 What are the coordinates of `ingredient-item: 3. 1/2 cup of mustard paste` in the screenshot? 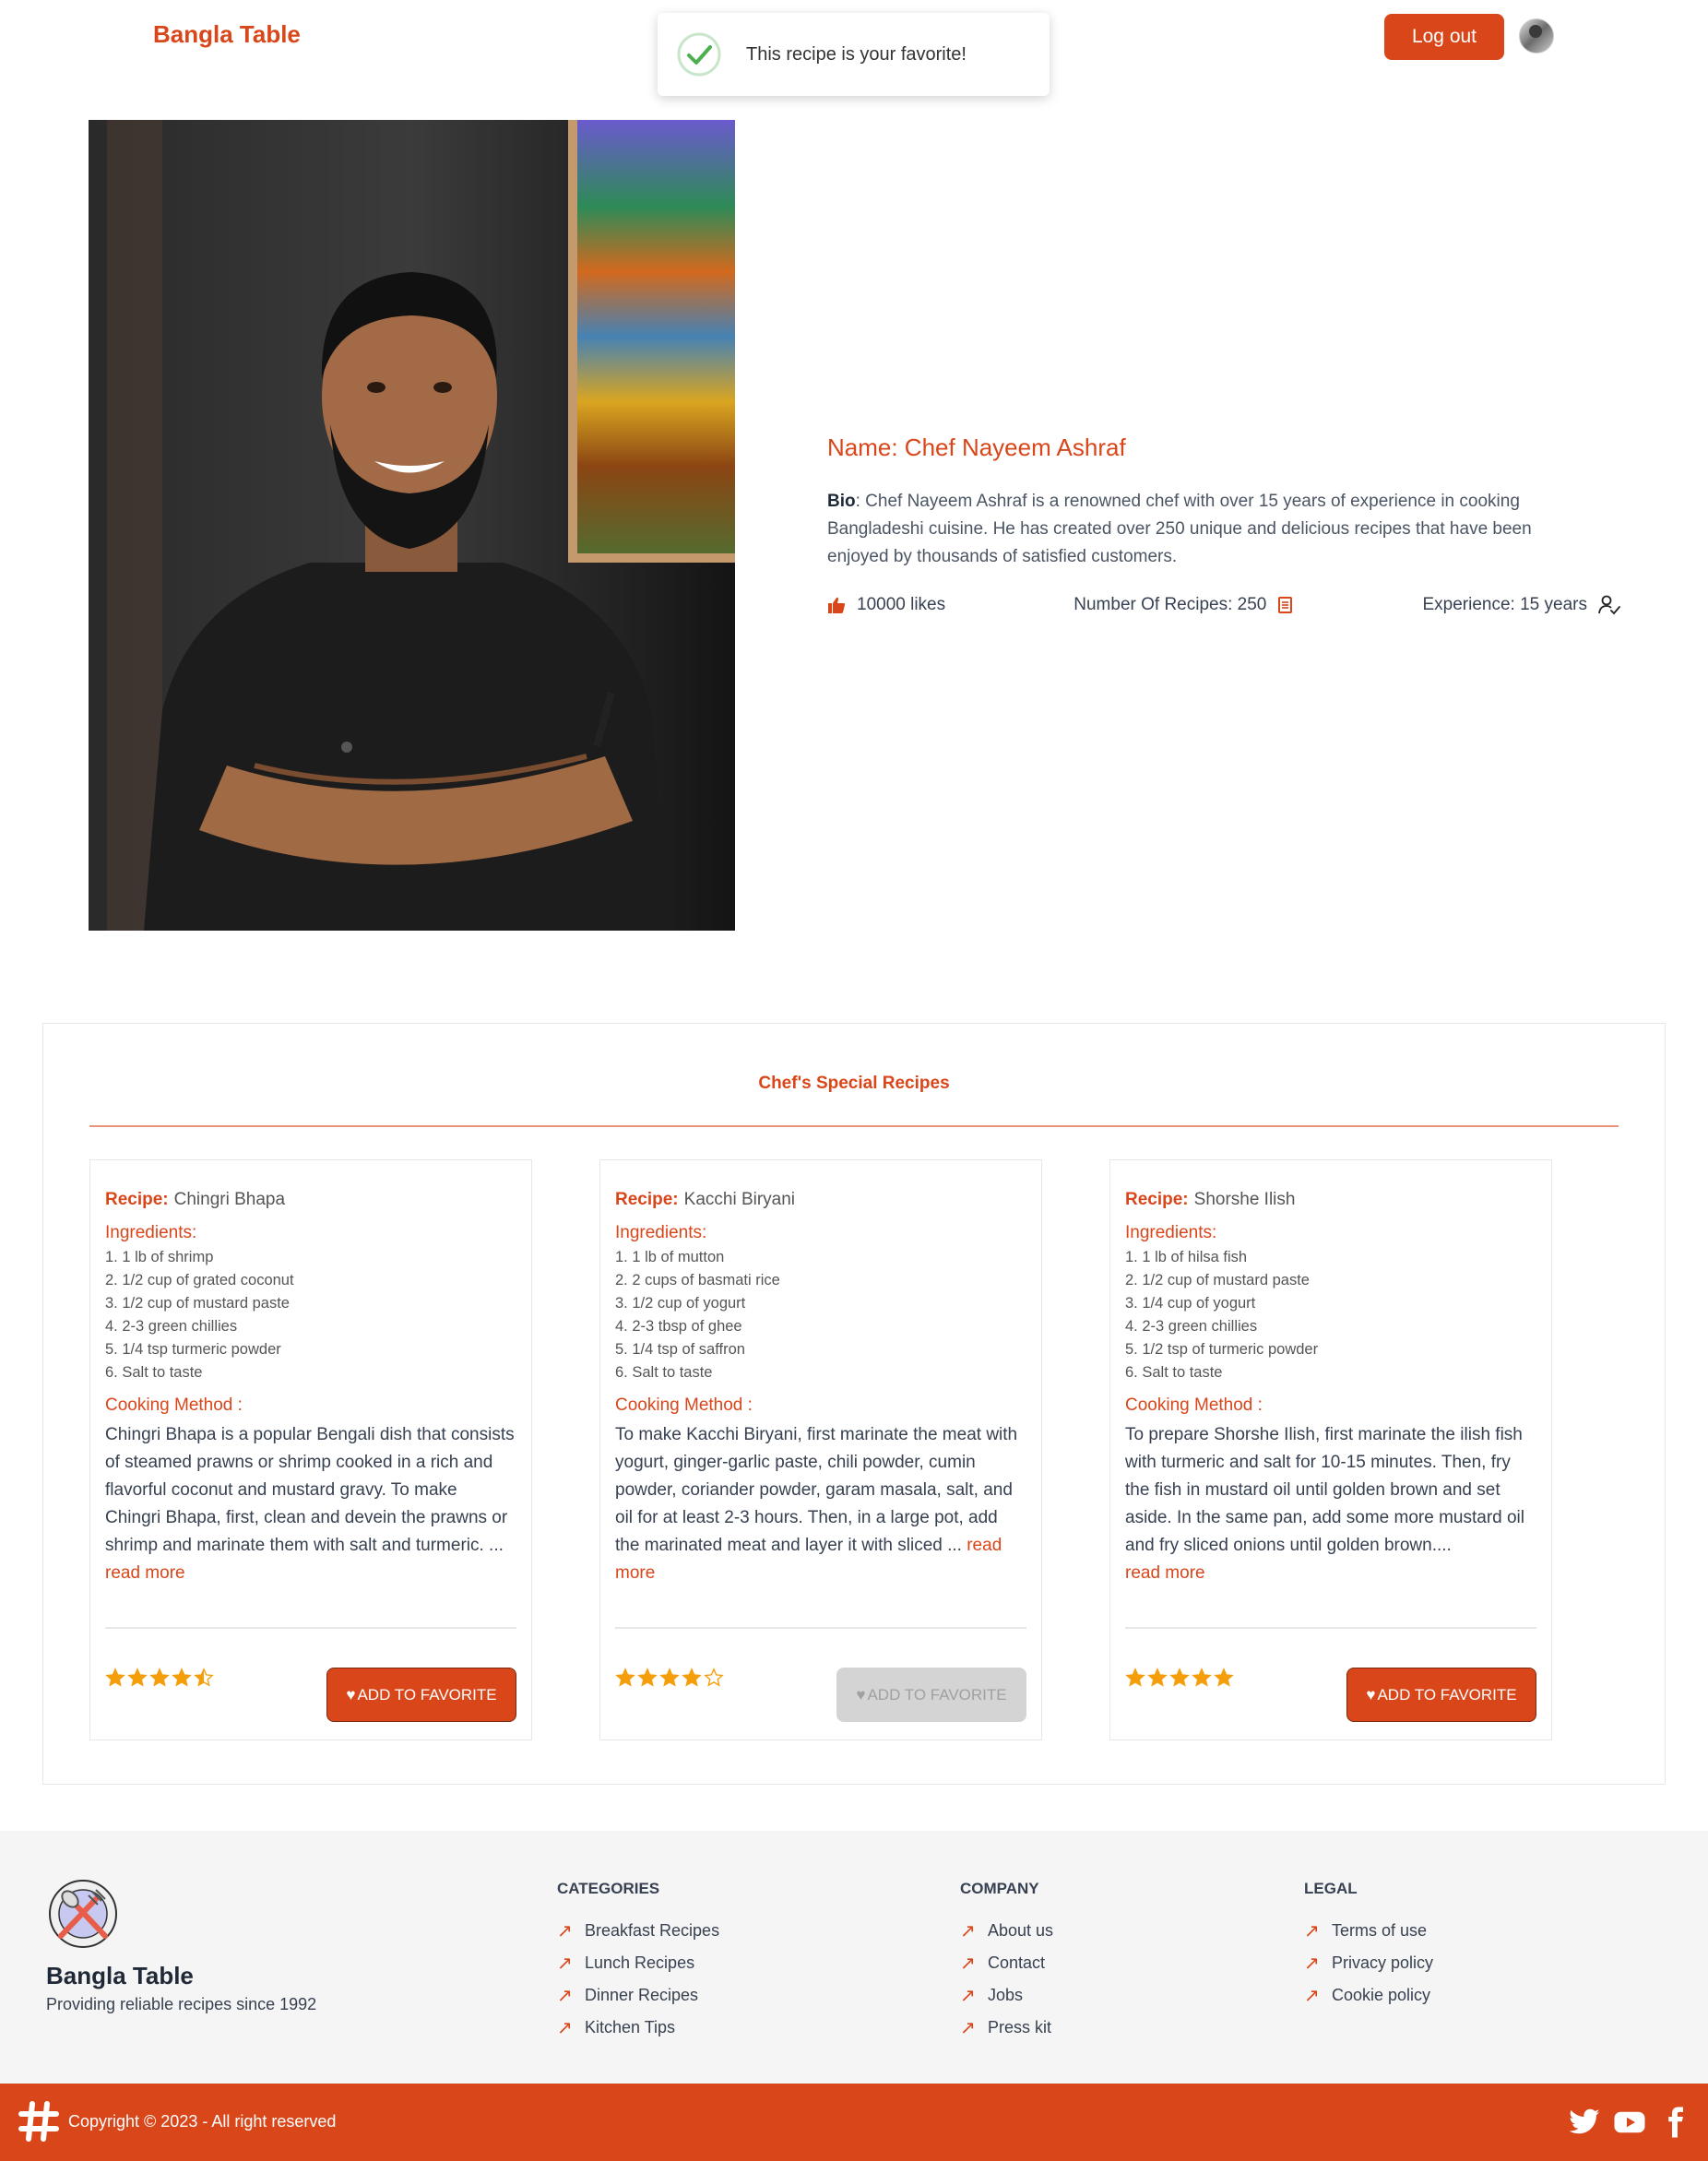 It's located at (197, 1303).